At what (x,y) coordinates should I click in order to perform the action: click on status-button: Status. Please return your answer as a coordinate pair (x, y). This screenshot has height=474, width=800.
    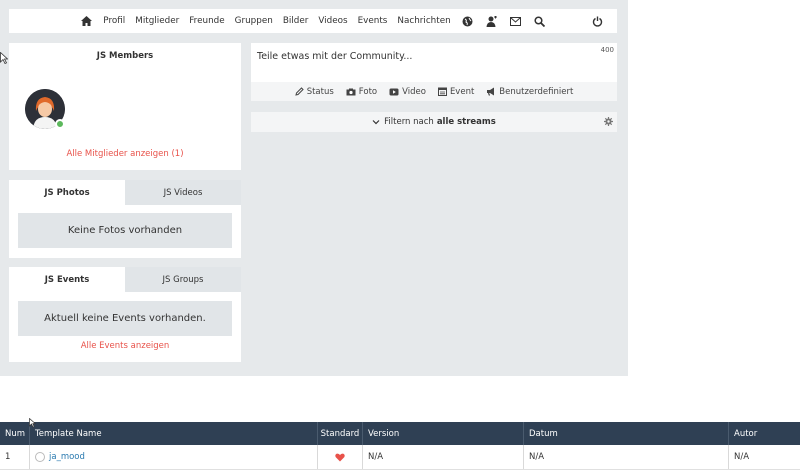
    Looking at the image, I should click on (314, 92).